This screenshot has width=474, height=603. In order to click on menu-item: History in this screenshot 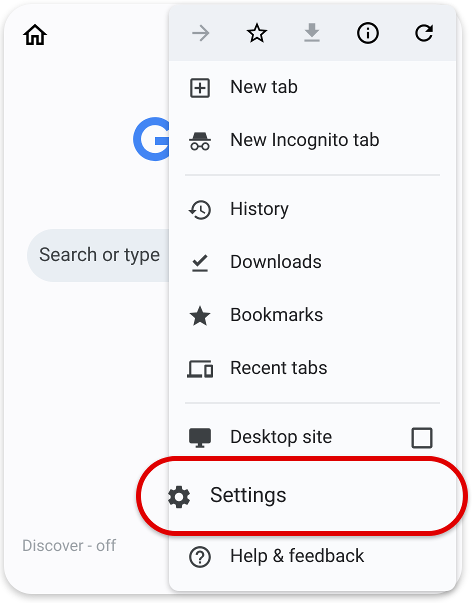, I will do `click(259, 210)`.